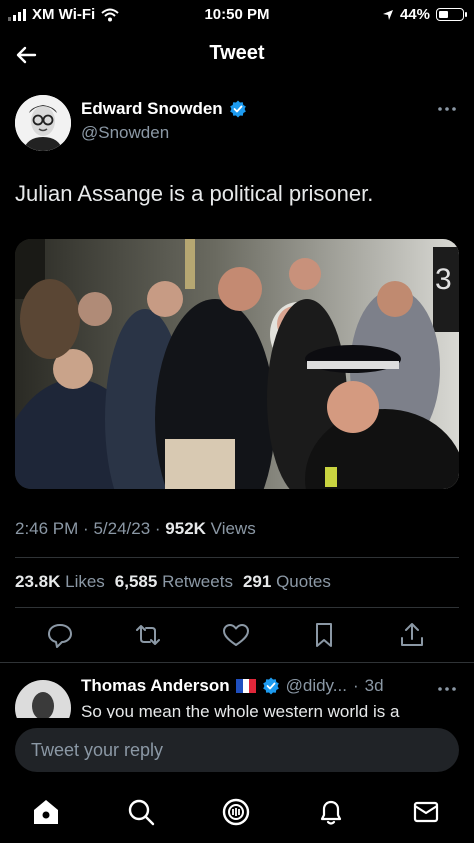 The image size is (474, 843). I want to click on battery-icon, so click(451, 14).